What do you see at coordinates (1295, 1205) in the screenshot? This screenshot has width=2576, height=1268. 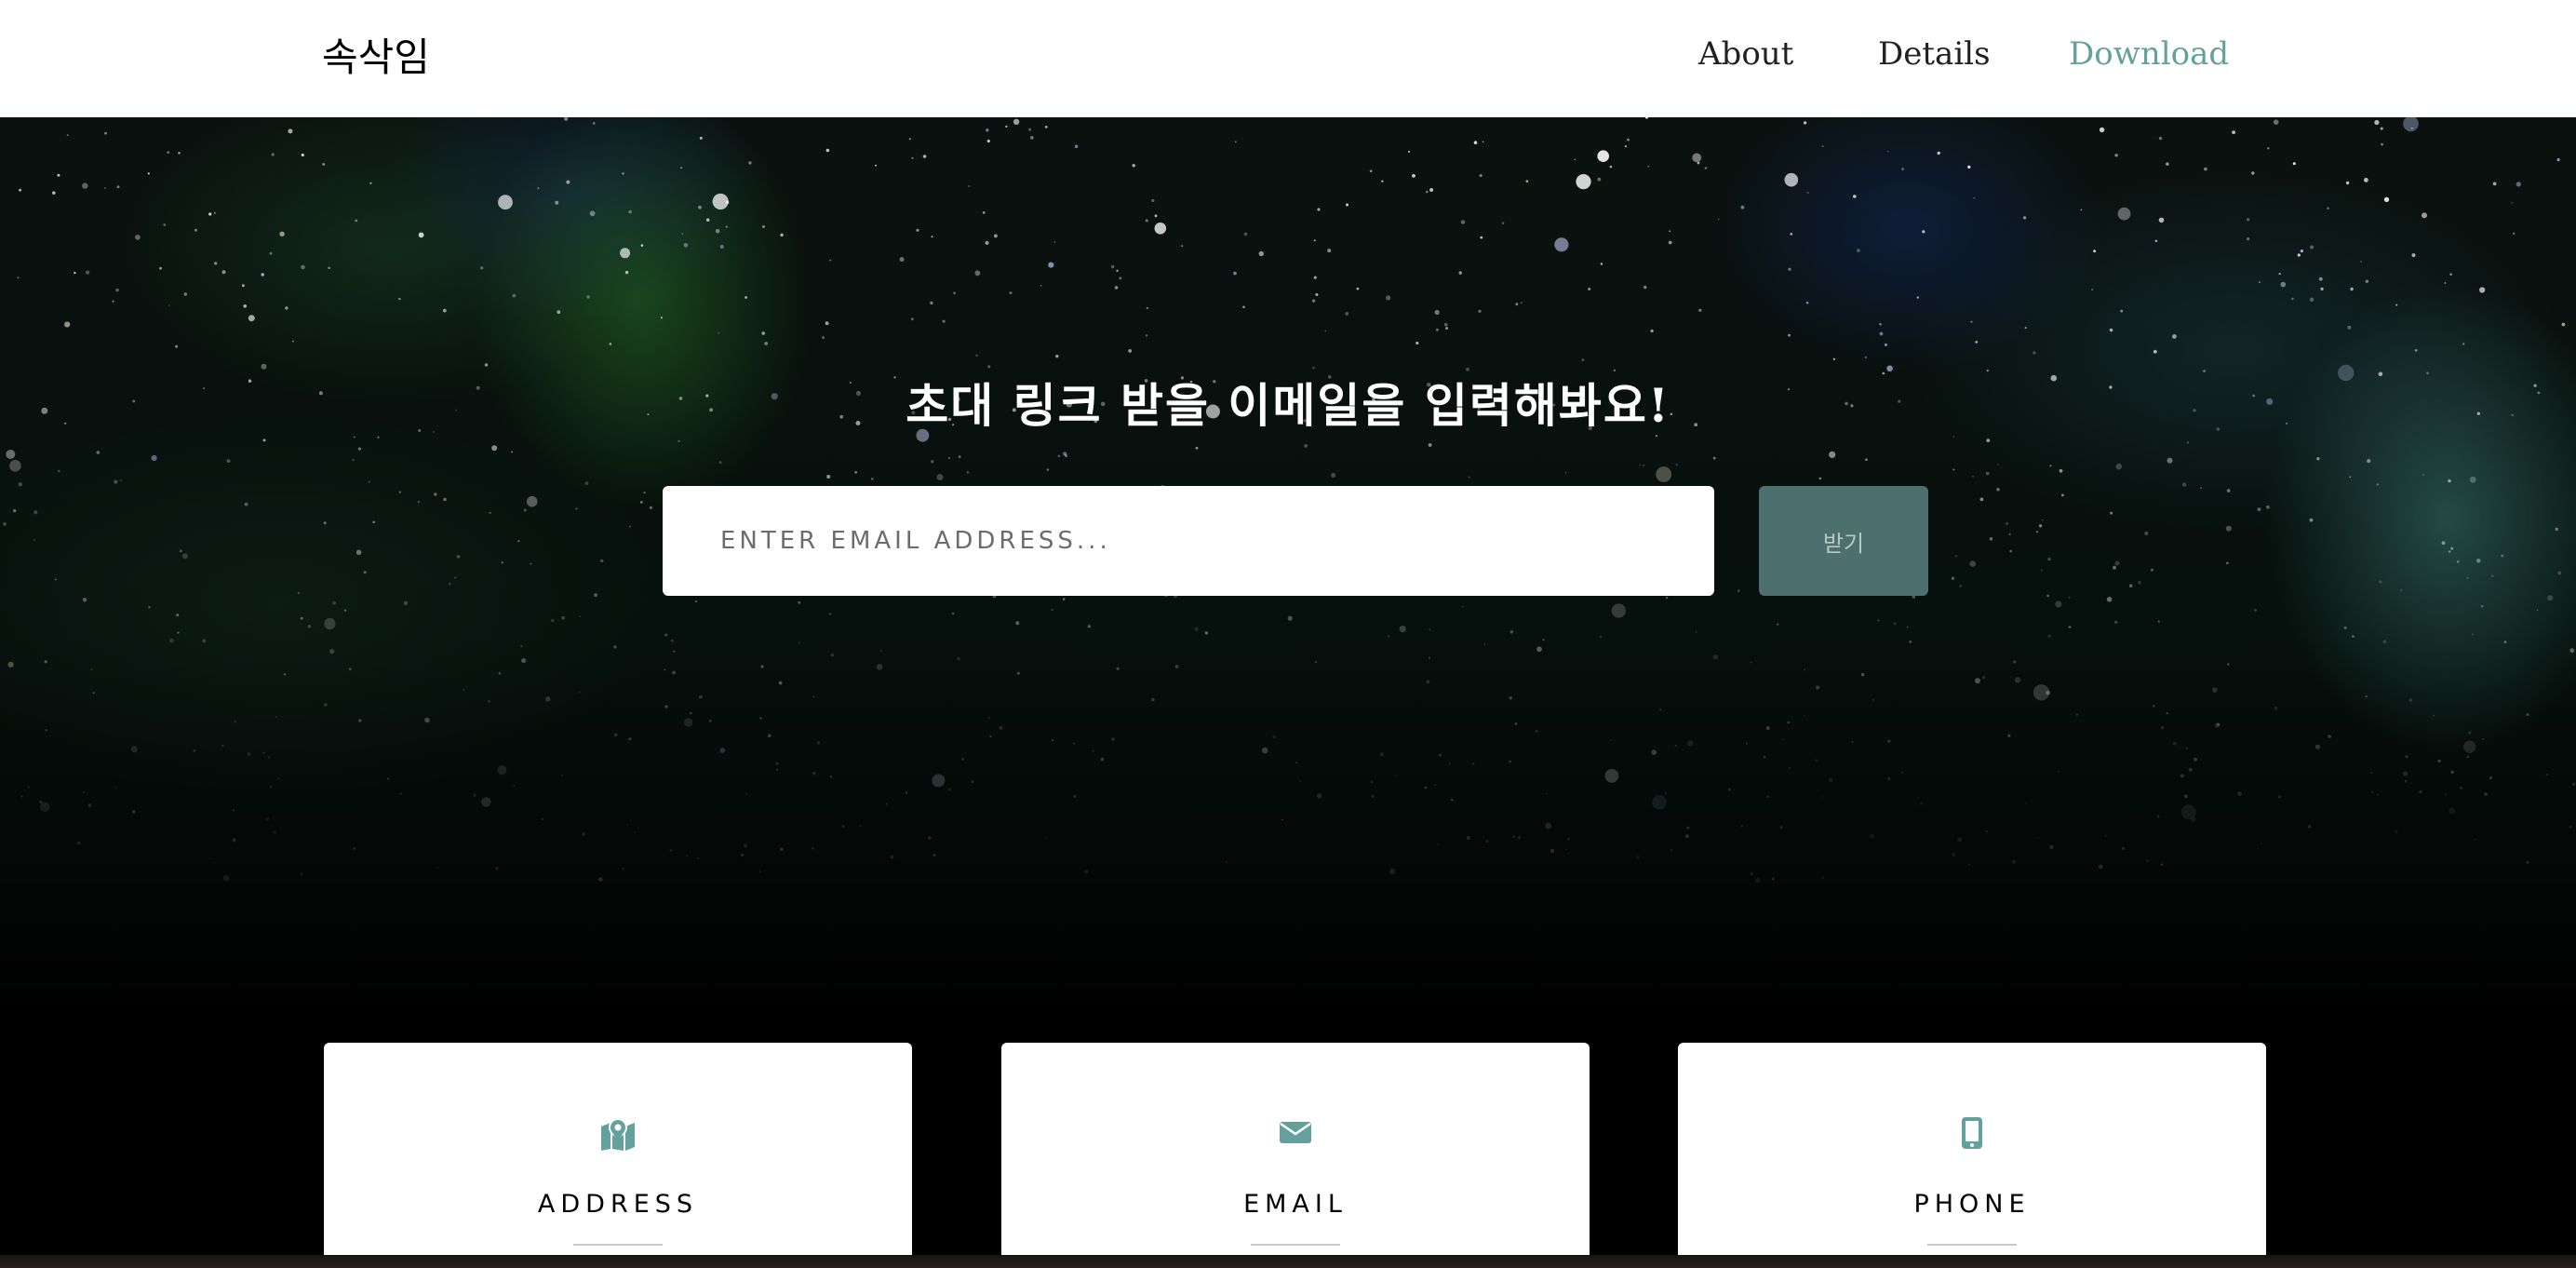 I see `card-title-email: EMAIL` at bounding box center [1295, 1205].